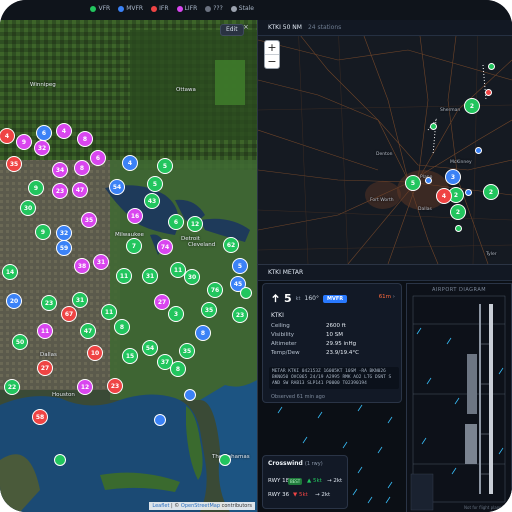 This screenshot has width=512, height=512. Describe the element at coordinates (165, 247) in the screenshot. I see `station-cluster-marker: 74` at that location.